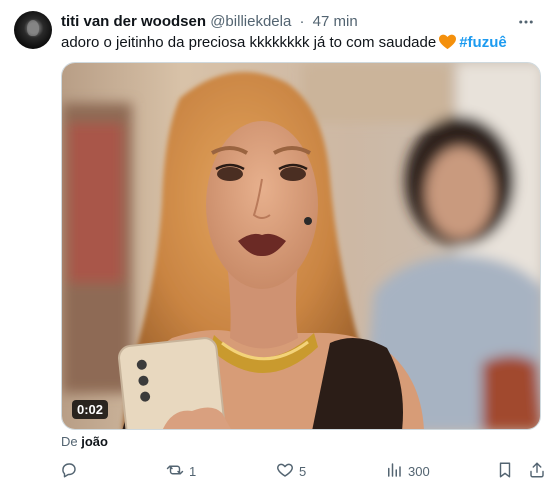  Describe the element at coordinates (335, 21) in the screenshot. I see `post-timestamp: 47 min` at that location.